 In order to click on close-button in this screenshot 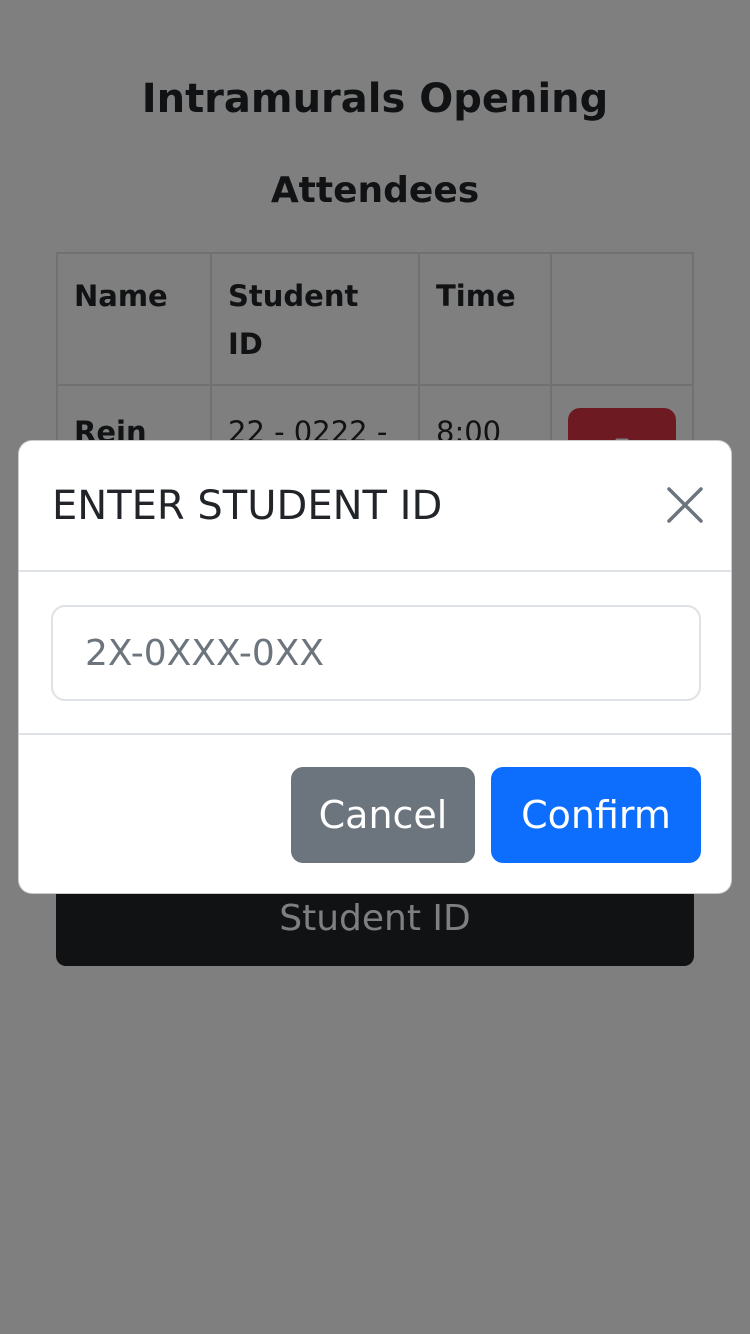, I will do `click(685, 505)`.